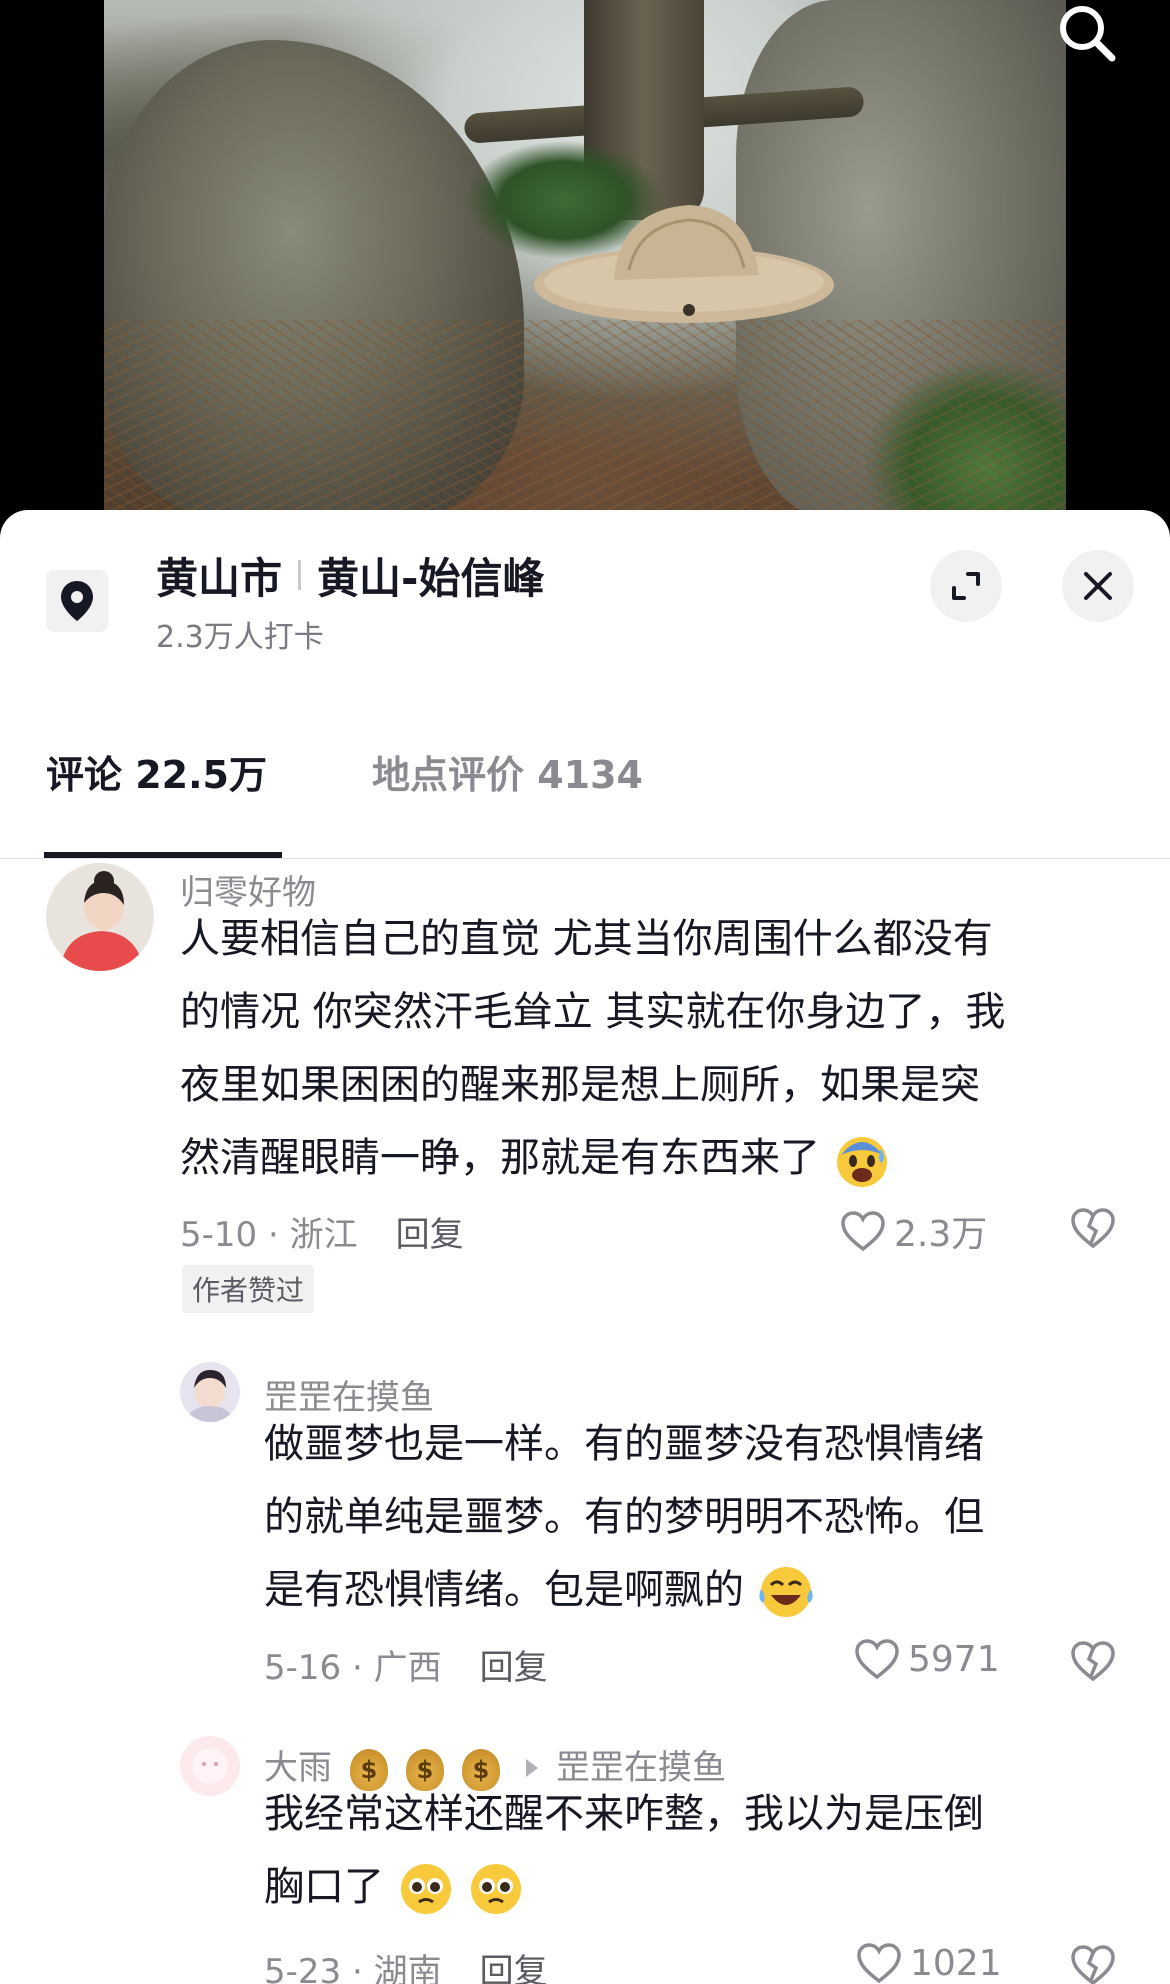 Image resolution: width=1170 pixels, height=1984 pixels. What do you see at coordinates (954, 1659) in the screenshot?
I see `like-count: 5971` at bounding box center [954, 1659].